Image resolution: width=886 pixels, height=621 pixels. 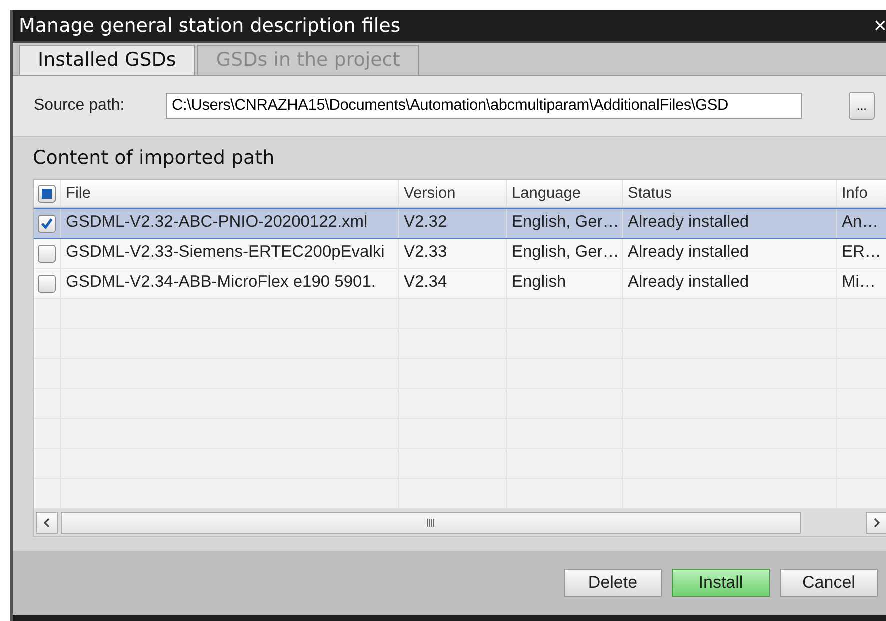 I want to click on table-cell: V2.33, so click(x=426, y=252).